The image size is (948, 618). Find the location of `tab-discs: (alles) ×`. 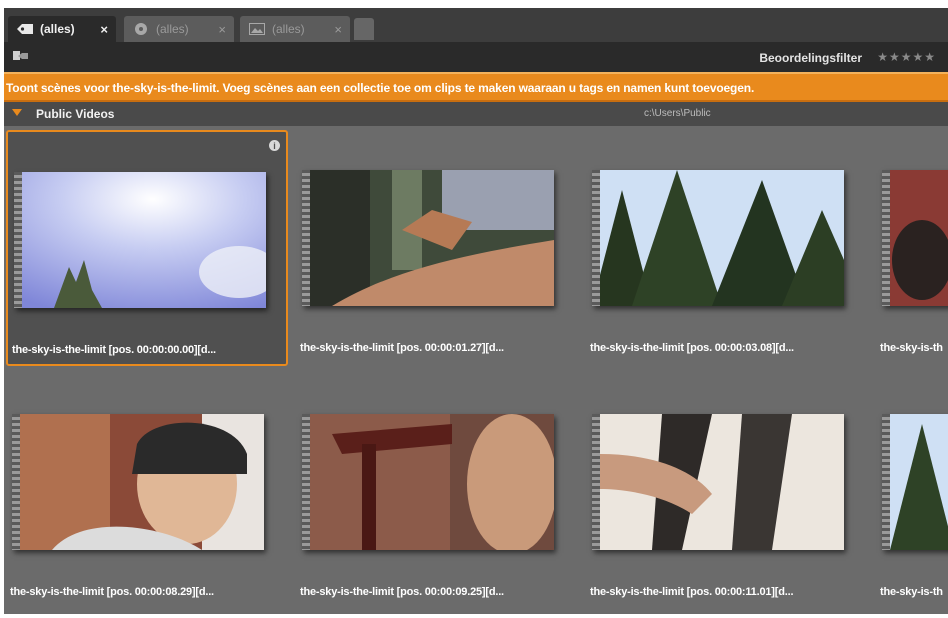

tab-discs: (alles) × is located at coordinates (179, 29).